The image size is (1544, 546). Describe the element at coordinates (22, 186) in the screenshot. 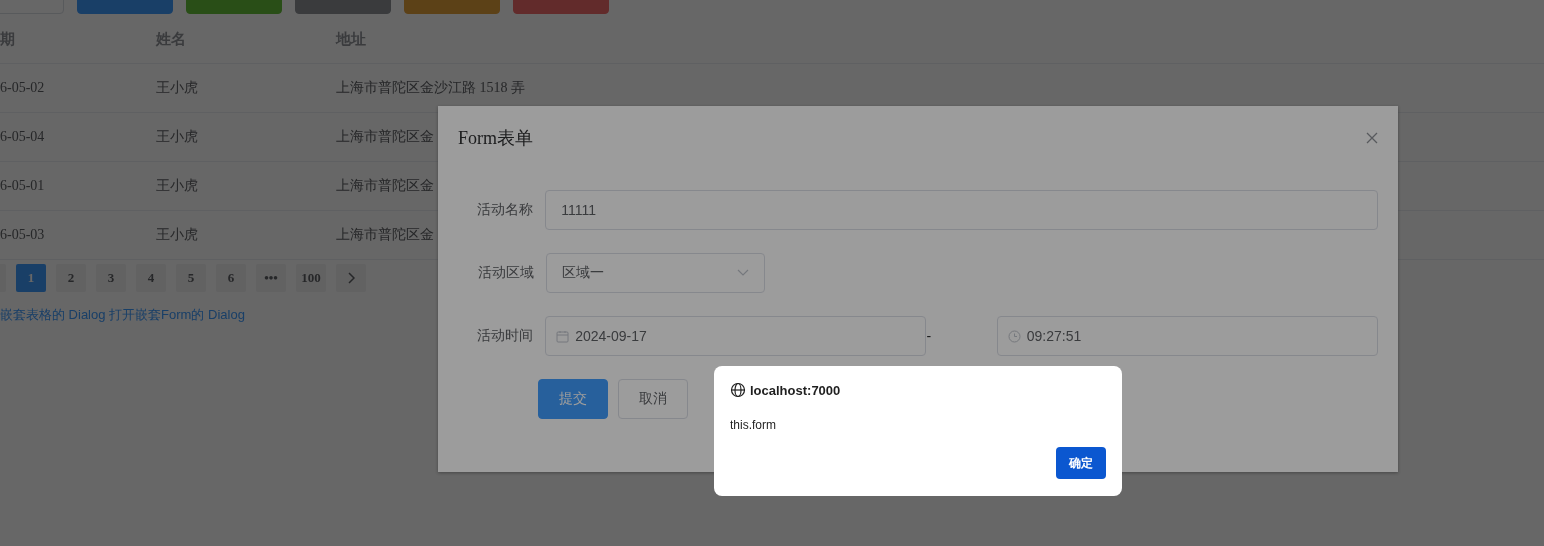

I see `table-cell: 6-05-01` at that location.